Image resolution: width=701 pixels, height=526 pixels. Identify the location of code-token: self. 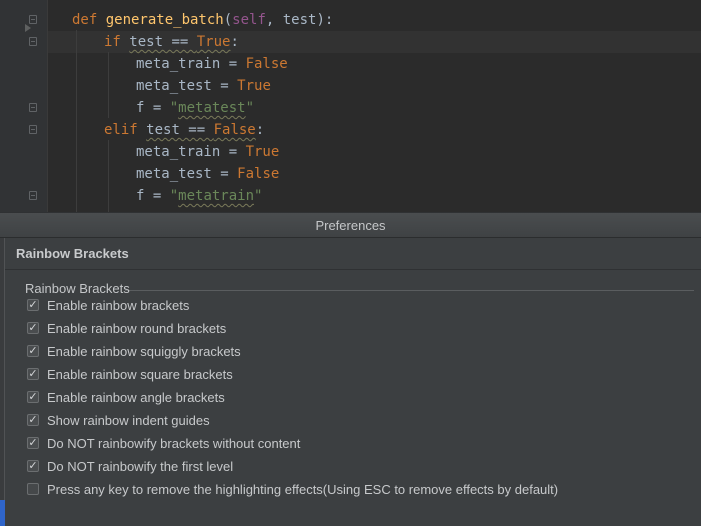
(249, 20).